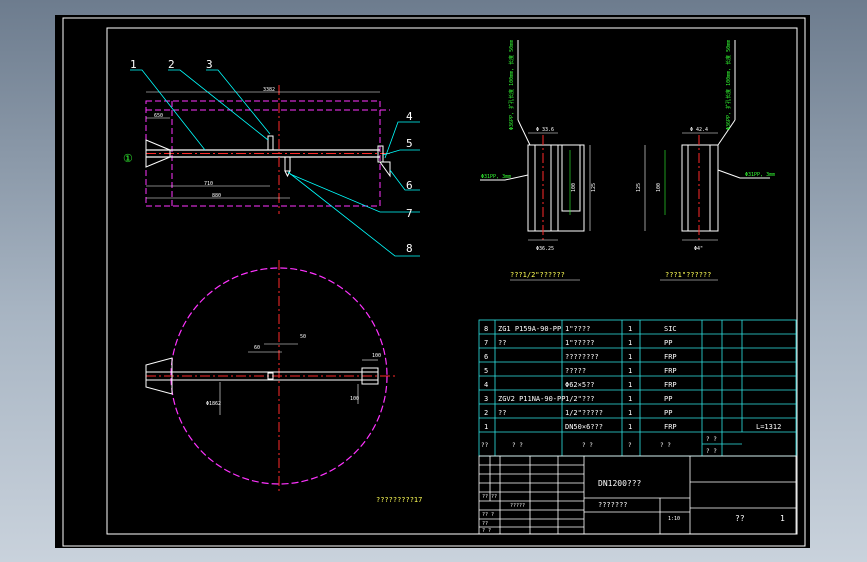 This screenshot has width=867, height=562. What do you see at coordinates (594, 187) in the screenshot?
I see `detail-left-h1: 125` at bounding box center [594, 187].